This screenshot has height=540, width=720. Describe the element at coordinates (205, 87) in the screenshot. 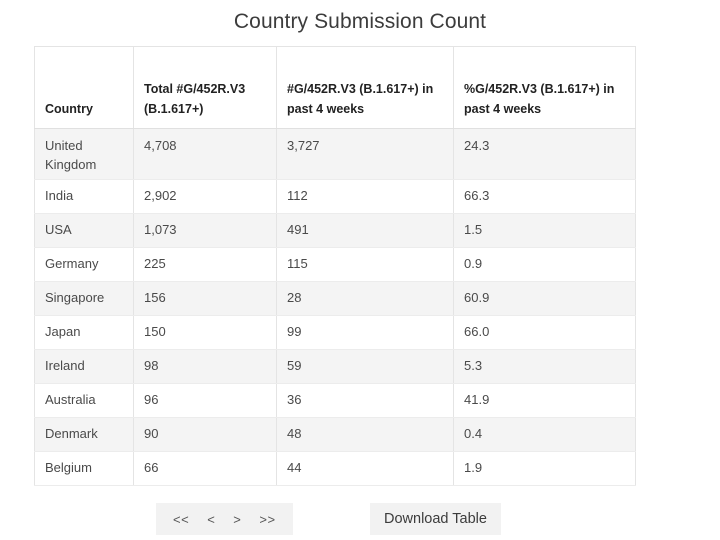

I see `column-header-total: Total #G/452R.V3 (B.1.617+)` at that location.